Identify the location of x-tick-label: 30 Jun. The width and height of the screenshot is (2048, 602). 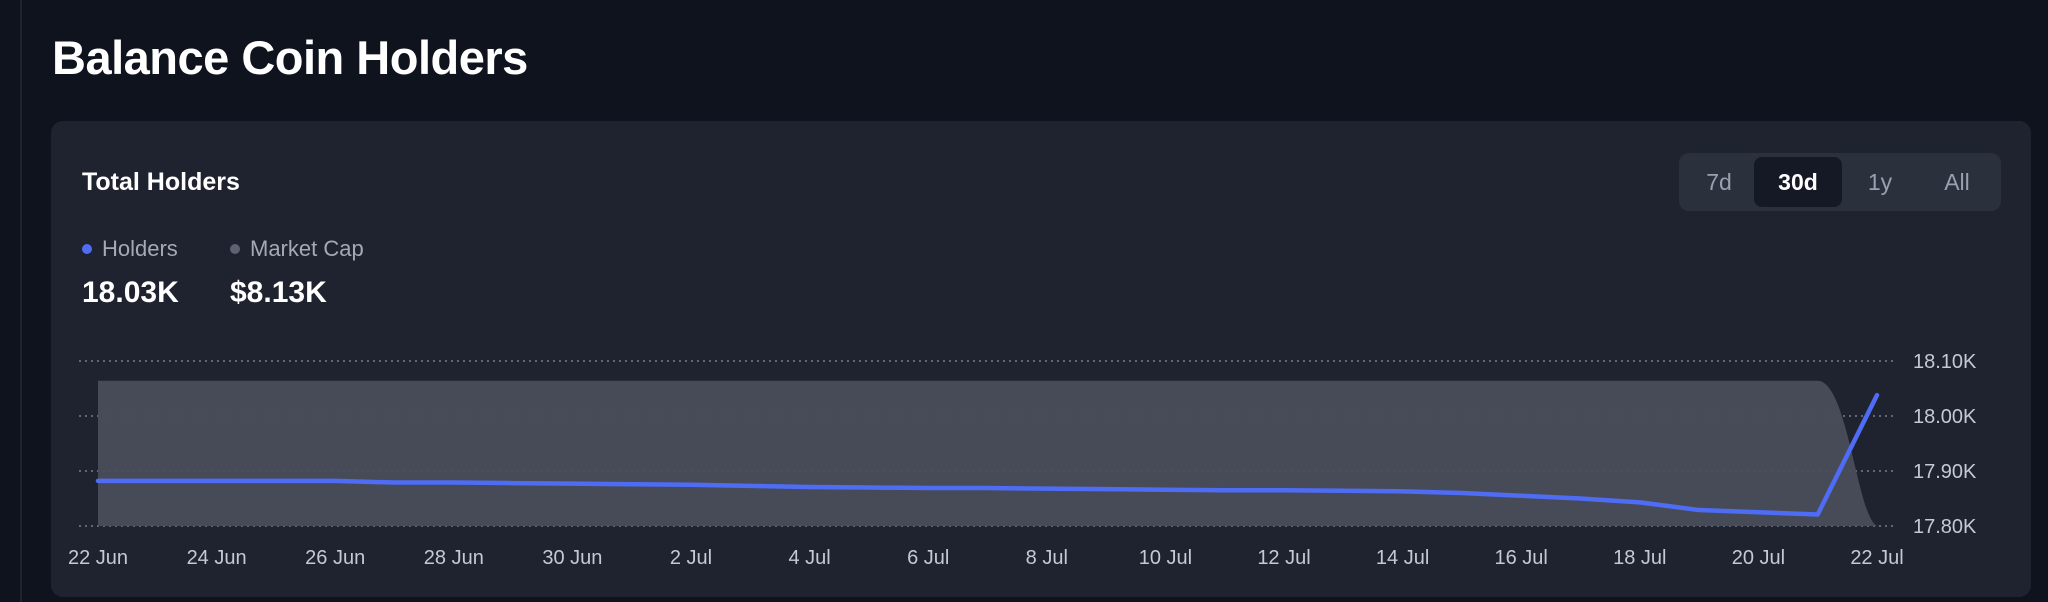
(572, 558).